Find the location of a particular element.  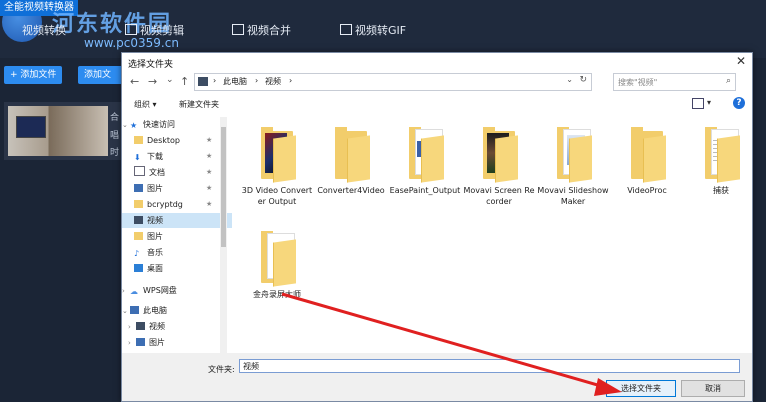

arrow-head is located at coordinates (608, 387).